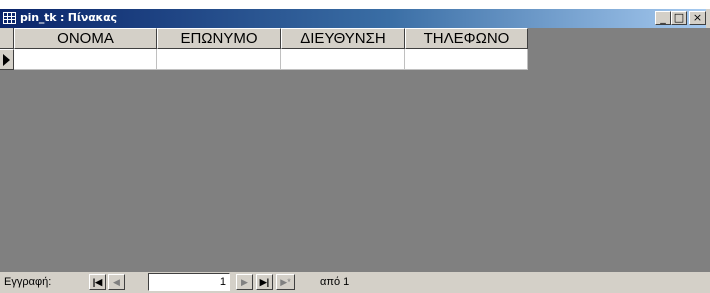 This screenshot has height=293, width=710. I want to click on table-icon, so click(9, 18).